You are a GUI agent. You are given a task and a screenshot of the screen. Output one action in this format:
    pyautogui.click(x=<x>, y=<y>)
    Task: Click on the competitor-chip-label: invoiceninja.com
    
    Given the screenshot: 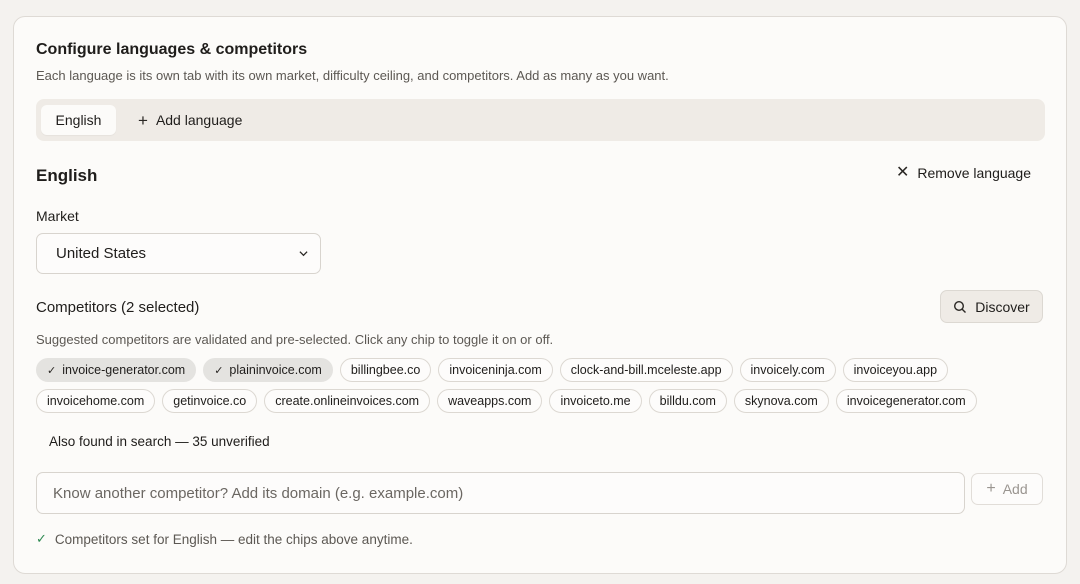 What is the action you would take?
    pyautogui.click(x=495, y=370)
    